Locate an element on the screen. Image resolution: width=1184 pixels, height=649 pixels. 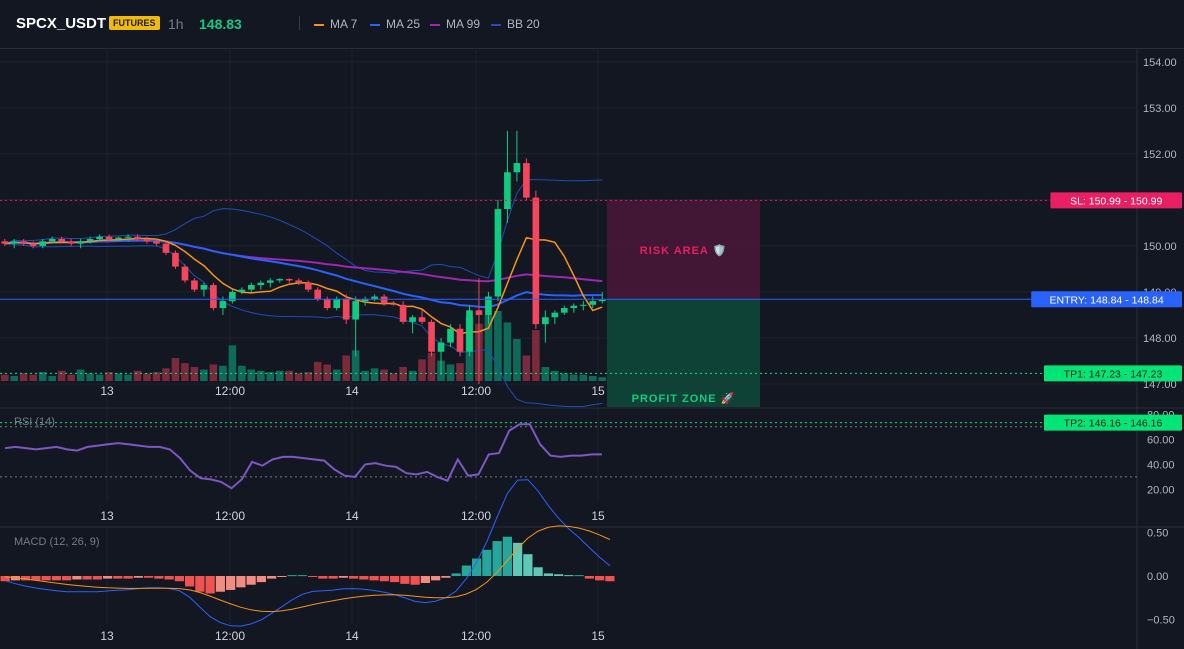
macd-axis-label: 0.00 is located at coordinates (1157, 577).